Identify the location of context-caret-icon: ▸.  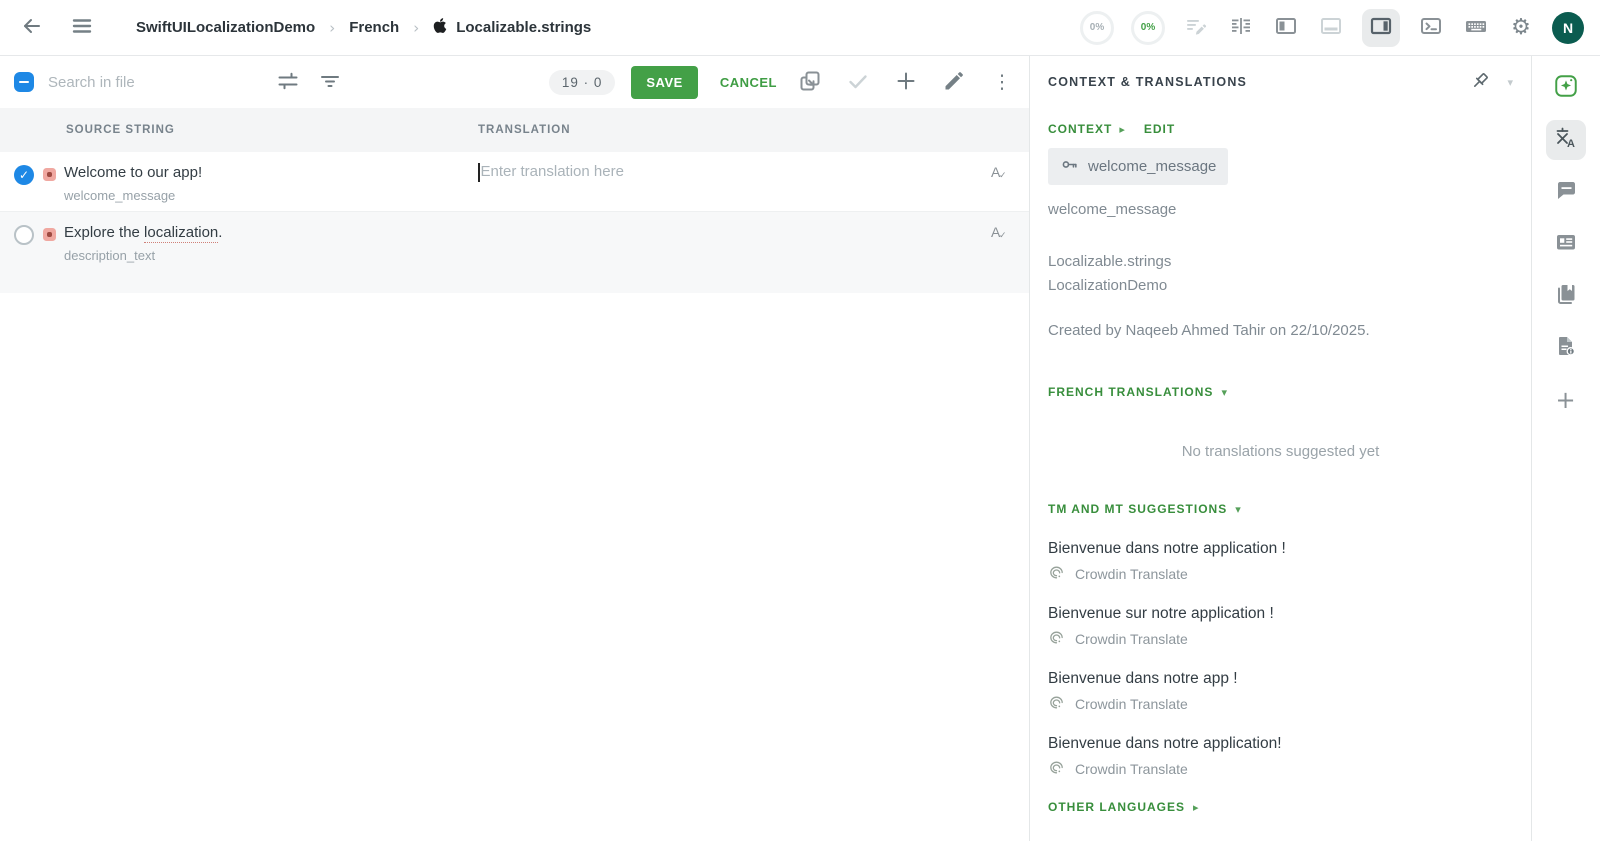
(1122, 129).